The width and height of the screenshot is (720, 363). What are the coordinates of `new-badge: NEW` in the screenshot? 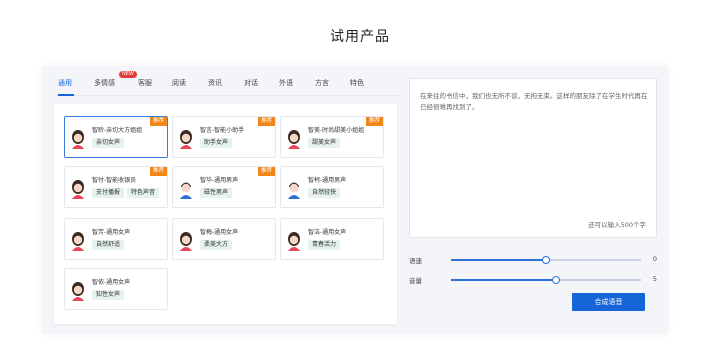 It's located at (128, 74).